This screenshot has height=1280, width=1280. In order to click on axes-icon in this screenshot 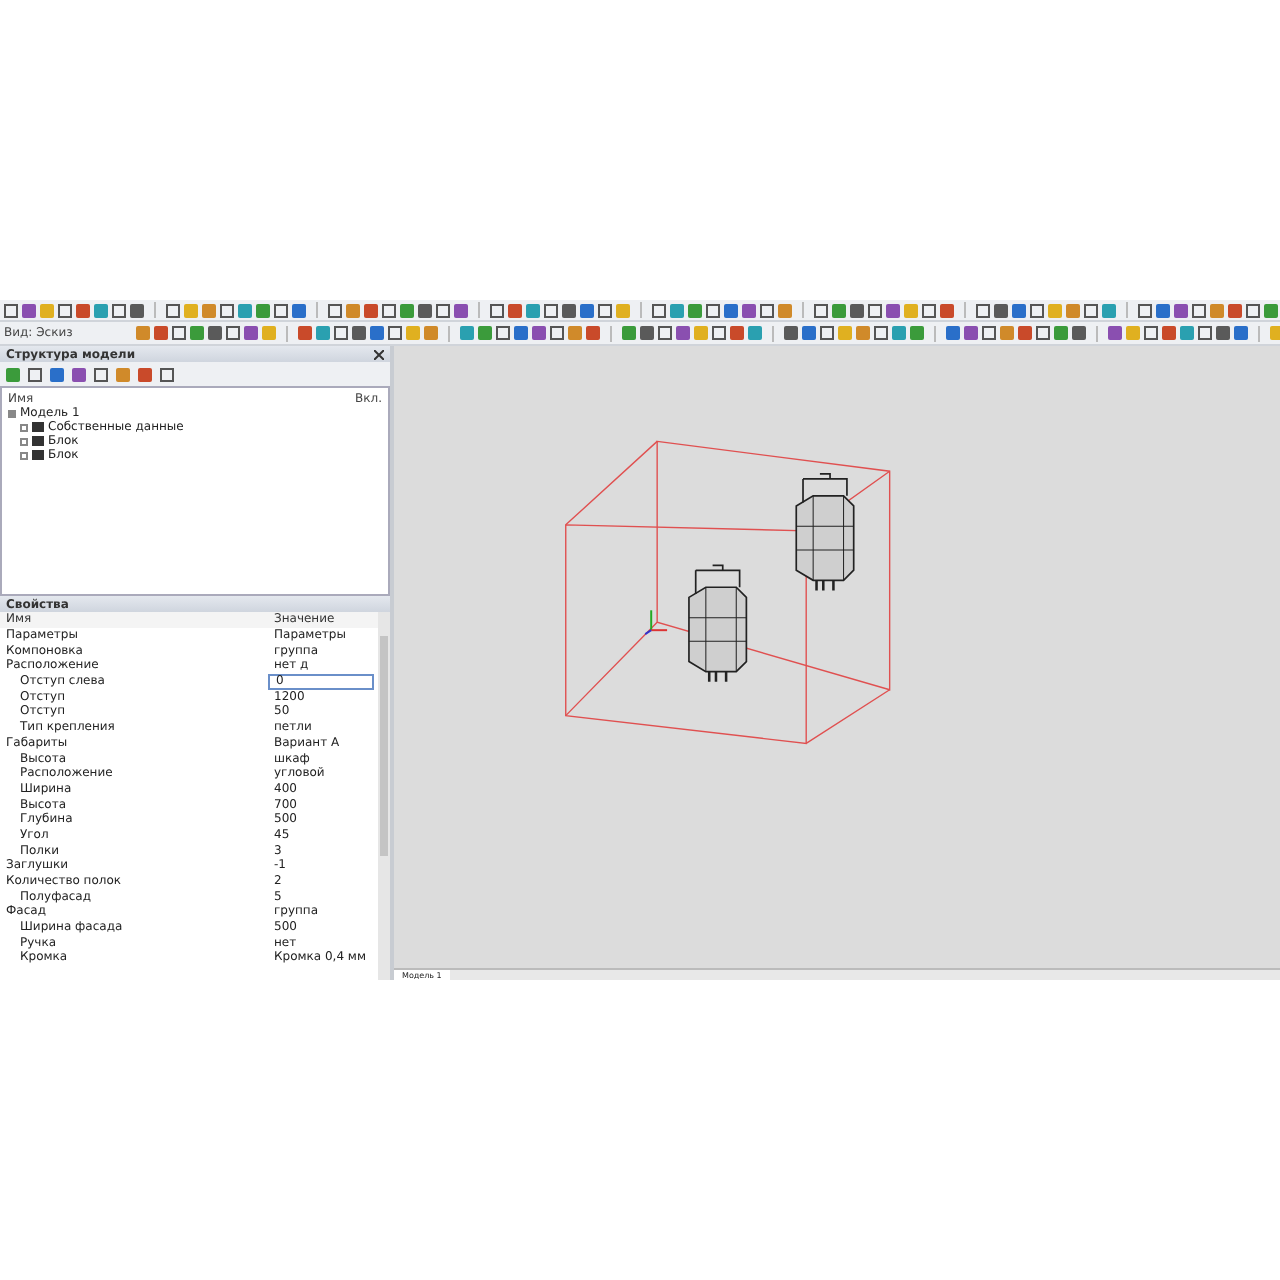, I will do `click(656, 622)`.